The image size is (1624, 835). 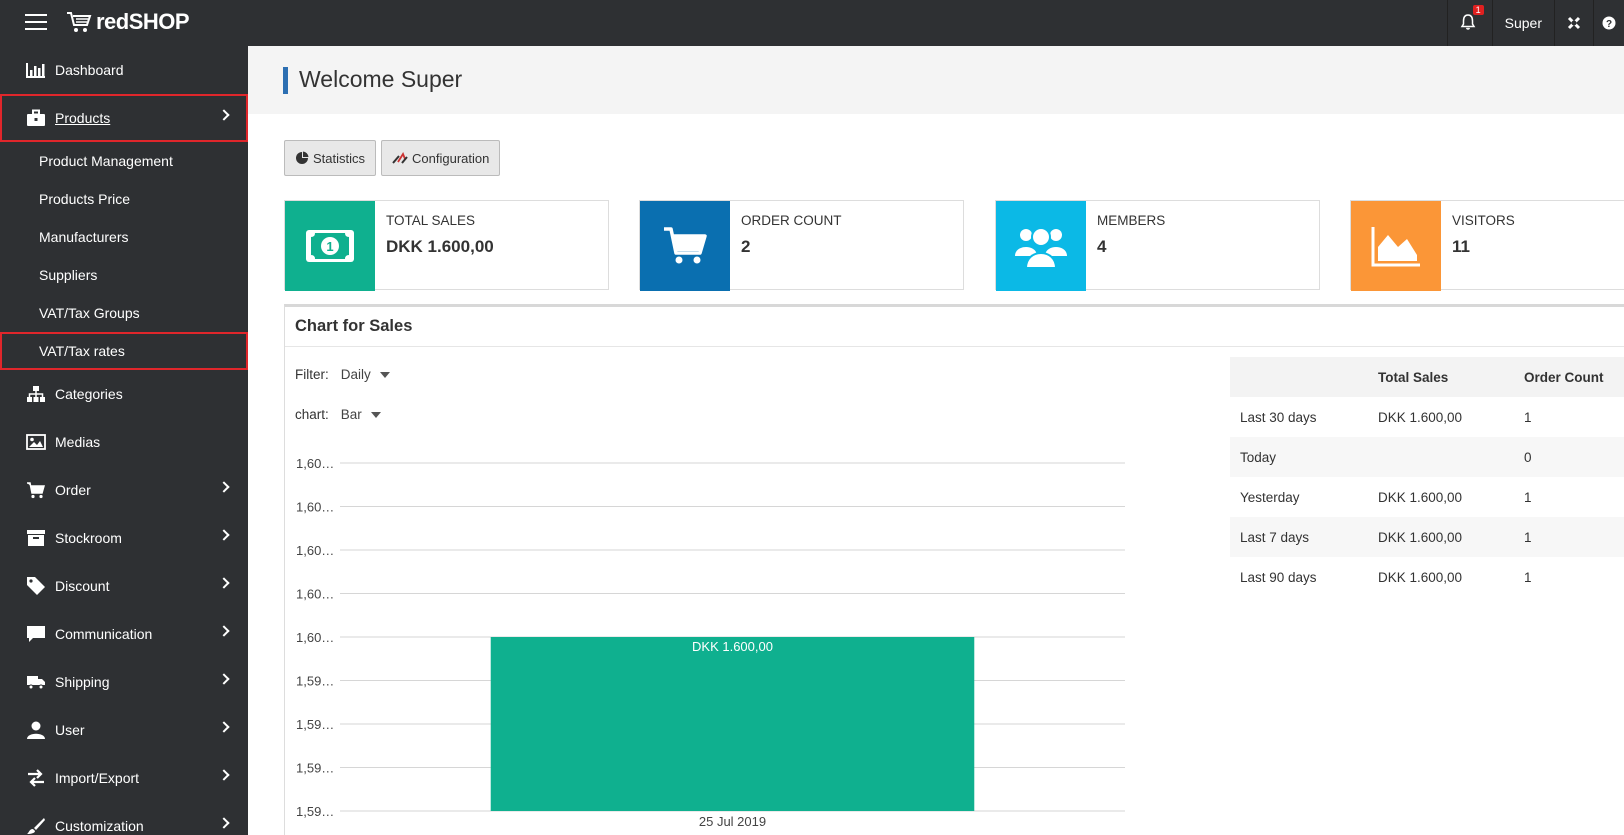 I want to click on sidebar-item-dashboard: Dashboard, so click(x=124, y=70).